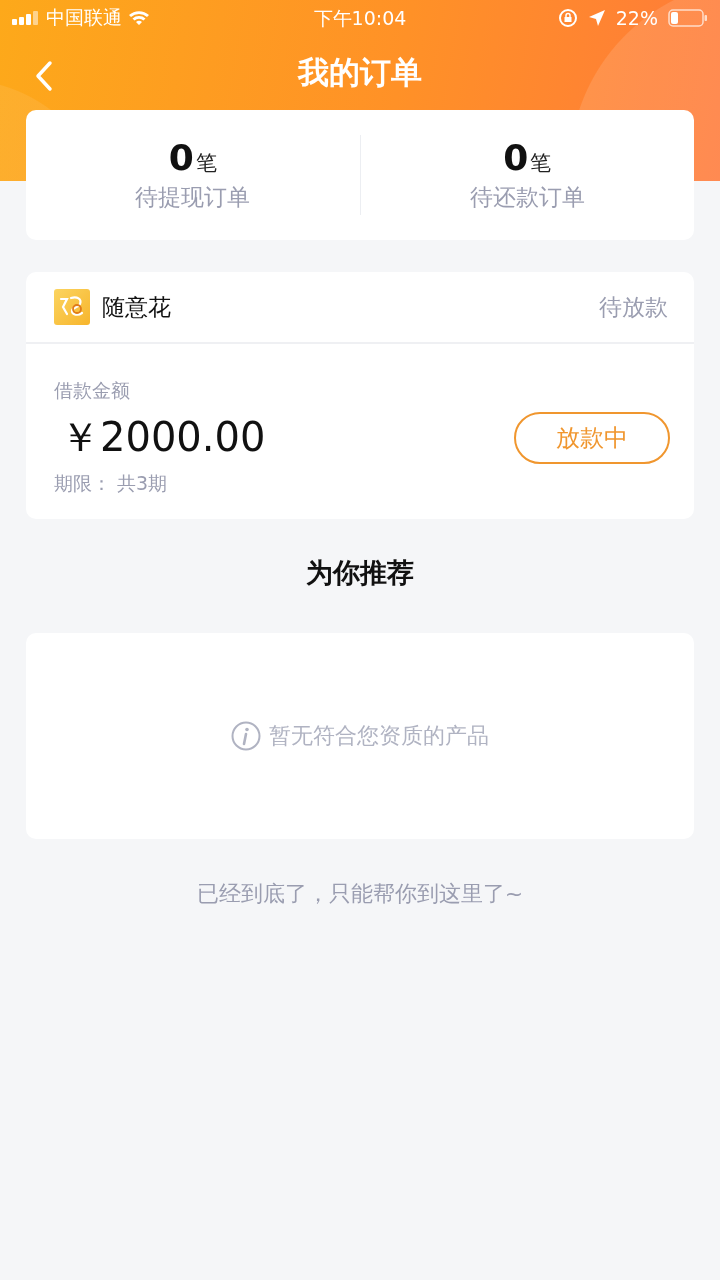 Image resolution: width=720 pixels, height=1280 pixels. I want to click on rotation-lock-icon, so click(567, 18).